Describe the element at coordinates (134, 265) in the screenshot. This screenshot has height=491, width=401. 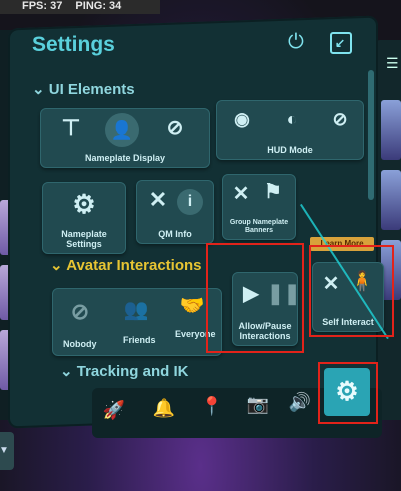
I see `section-label: Avatar Interactions` at that location.